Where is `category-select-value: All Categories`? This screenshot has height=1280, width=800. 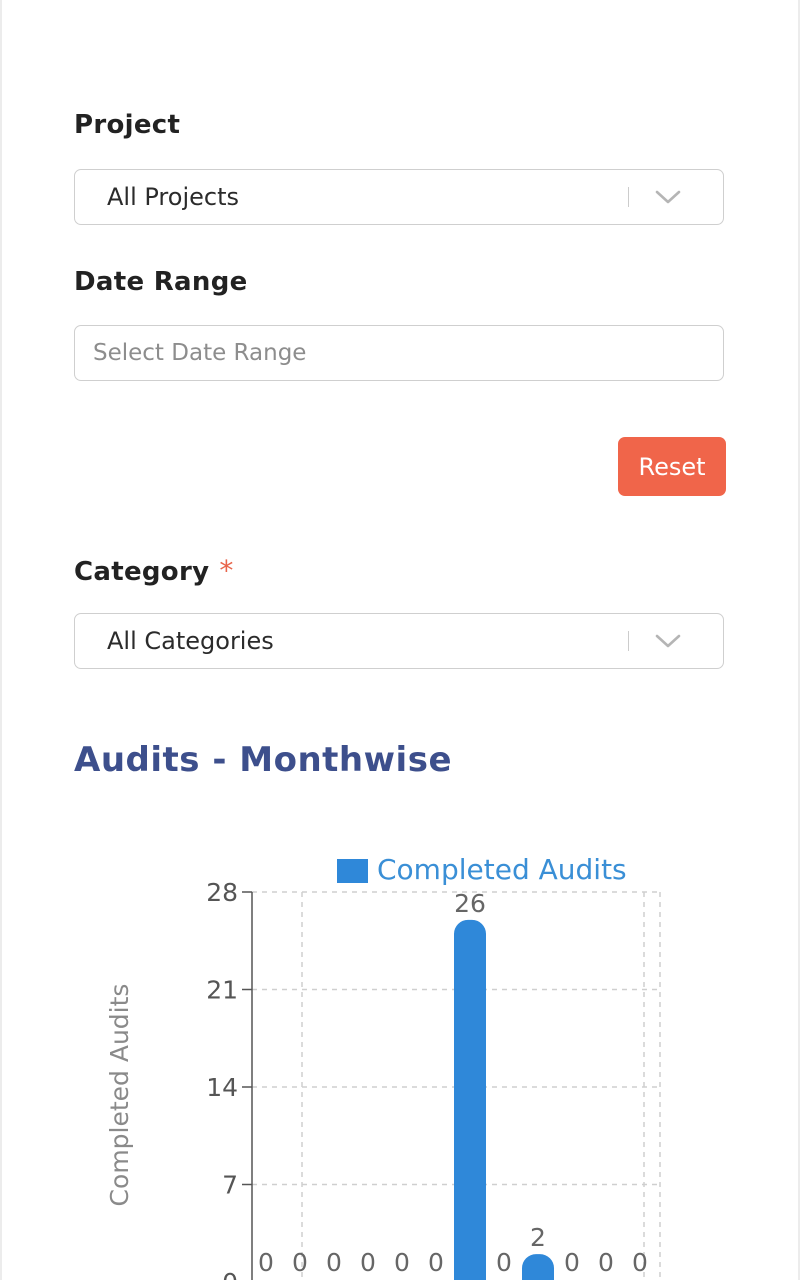 category-select-value: All Categories is located at coordinates (190, 641).